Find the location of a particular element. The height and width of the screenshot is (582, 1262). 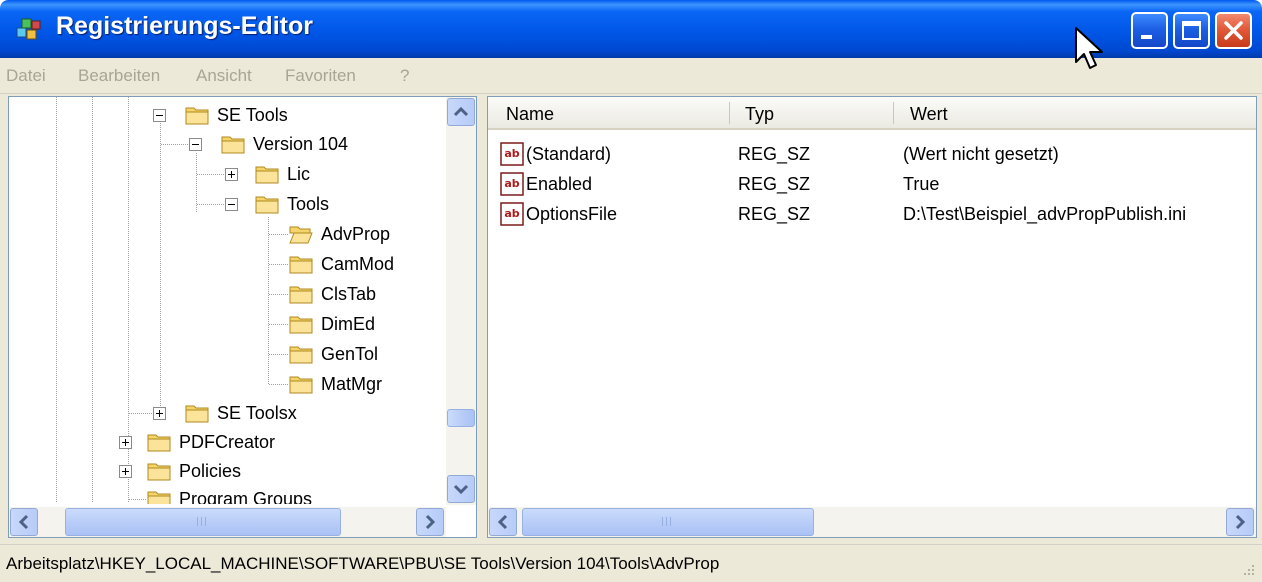

resize-grip-icon is located at coordinates (1247, 568).